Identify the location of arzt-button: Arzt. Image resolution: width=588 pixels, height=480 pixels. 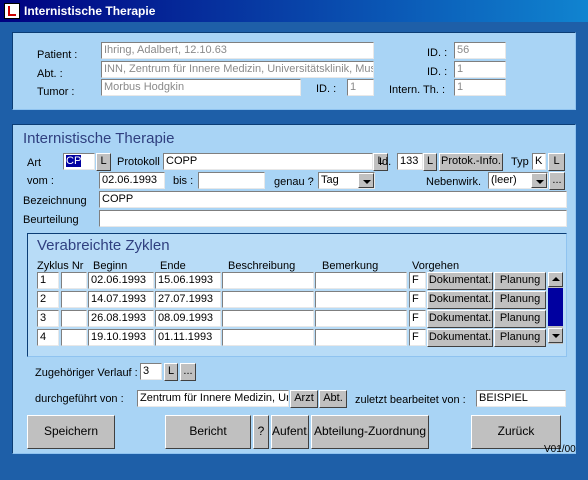
(304, 399).